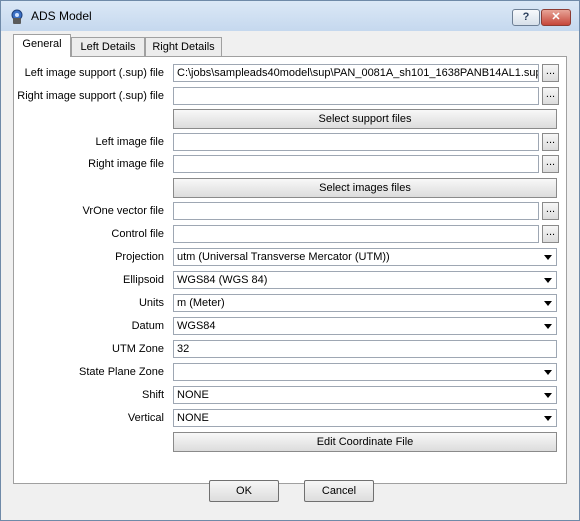 Image resolution: width=580 pixels, height=521 pixels. What do you see at coordinates (548, 418) in the screenshot?
I see `vertical-dropdown-arrow-icon` at bounding box center [548, 418].